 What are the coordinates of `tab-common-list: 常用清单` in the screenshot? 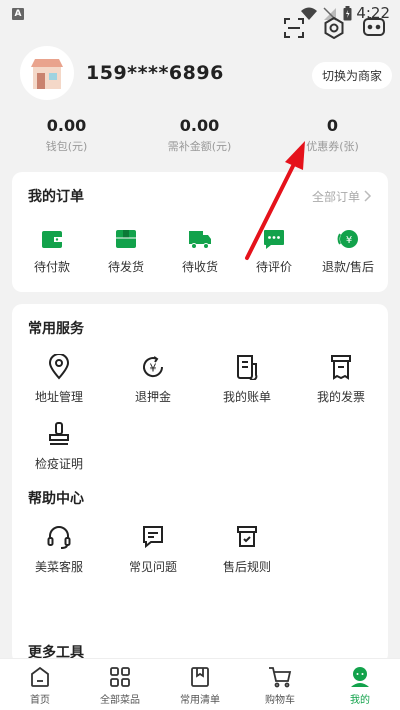 It's located at (200, 684).